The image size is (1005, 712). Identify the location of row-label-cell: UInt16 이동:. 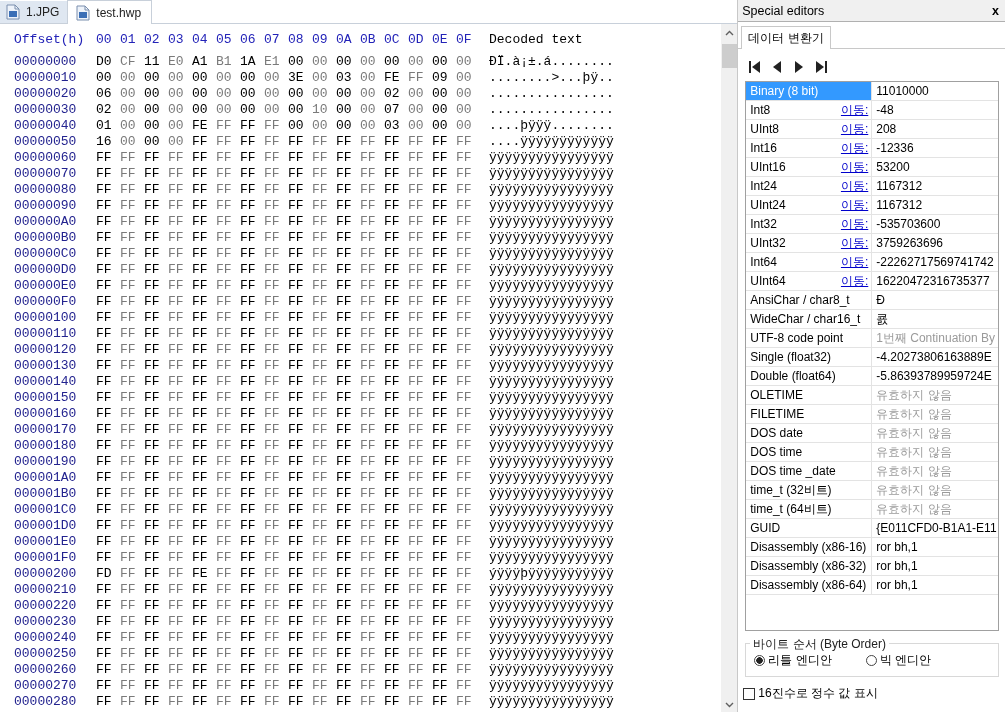
(809, 167).